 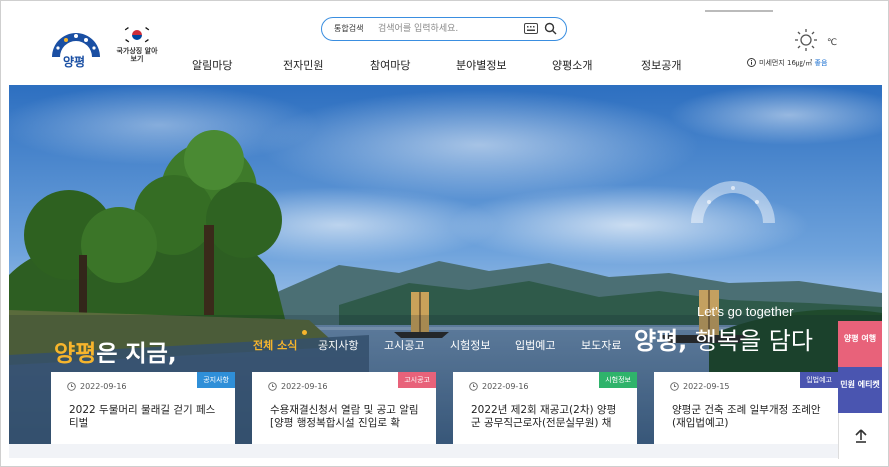 What do you see at coordinates (819, 380) in the screenshot?
I see `category-badge: 입법예고` at bounding box center [819, 380].